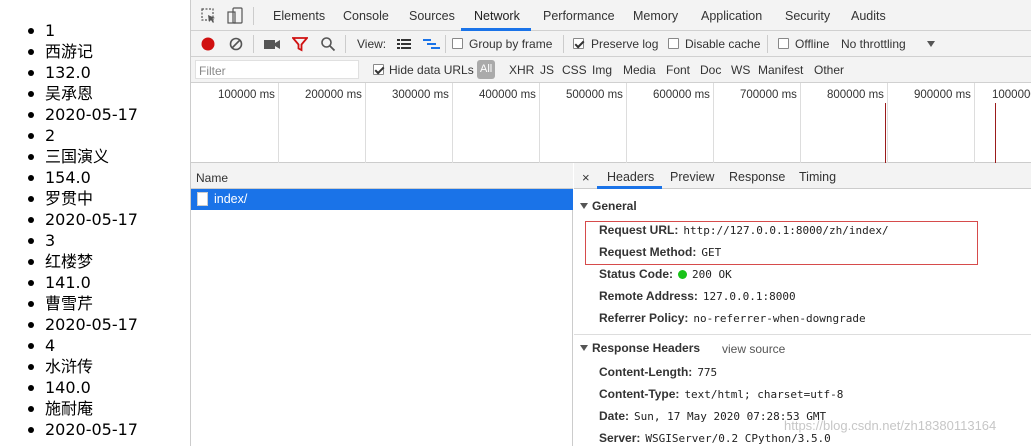 Image resolution: width=1031 pixels, height=446 pixels. I want to click on filter-input: Filter, so click(212, 71).